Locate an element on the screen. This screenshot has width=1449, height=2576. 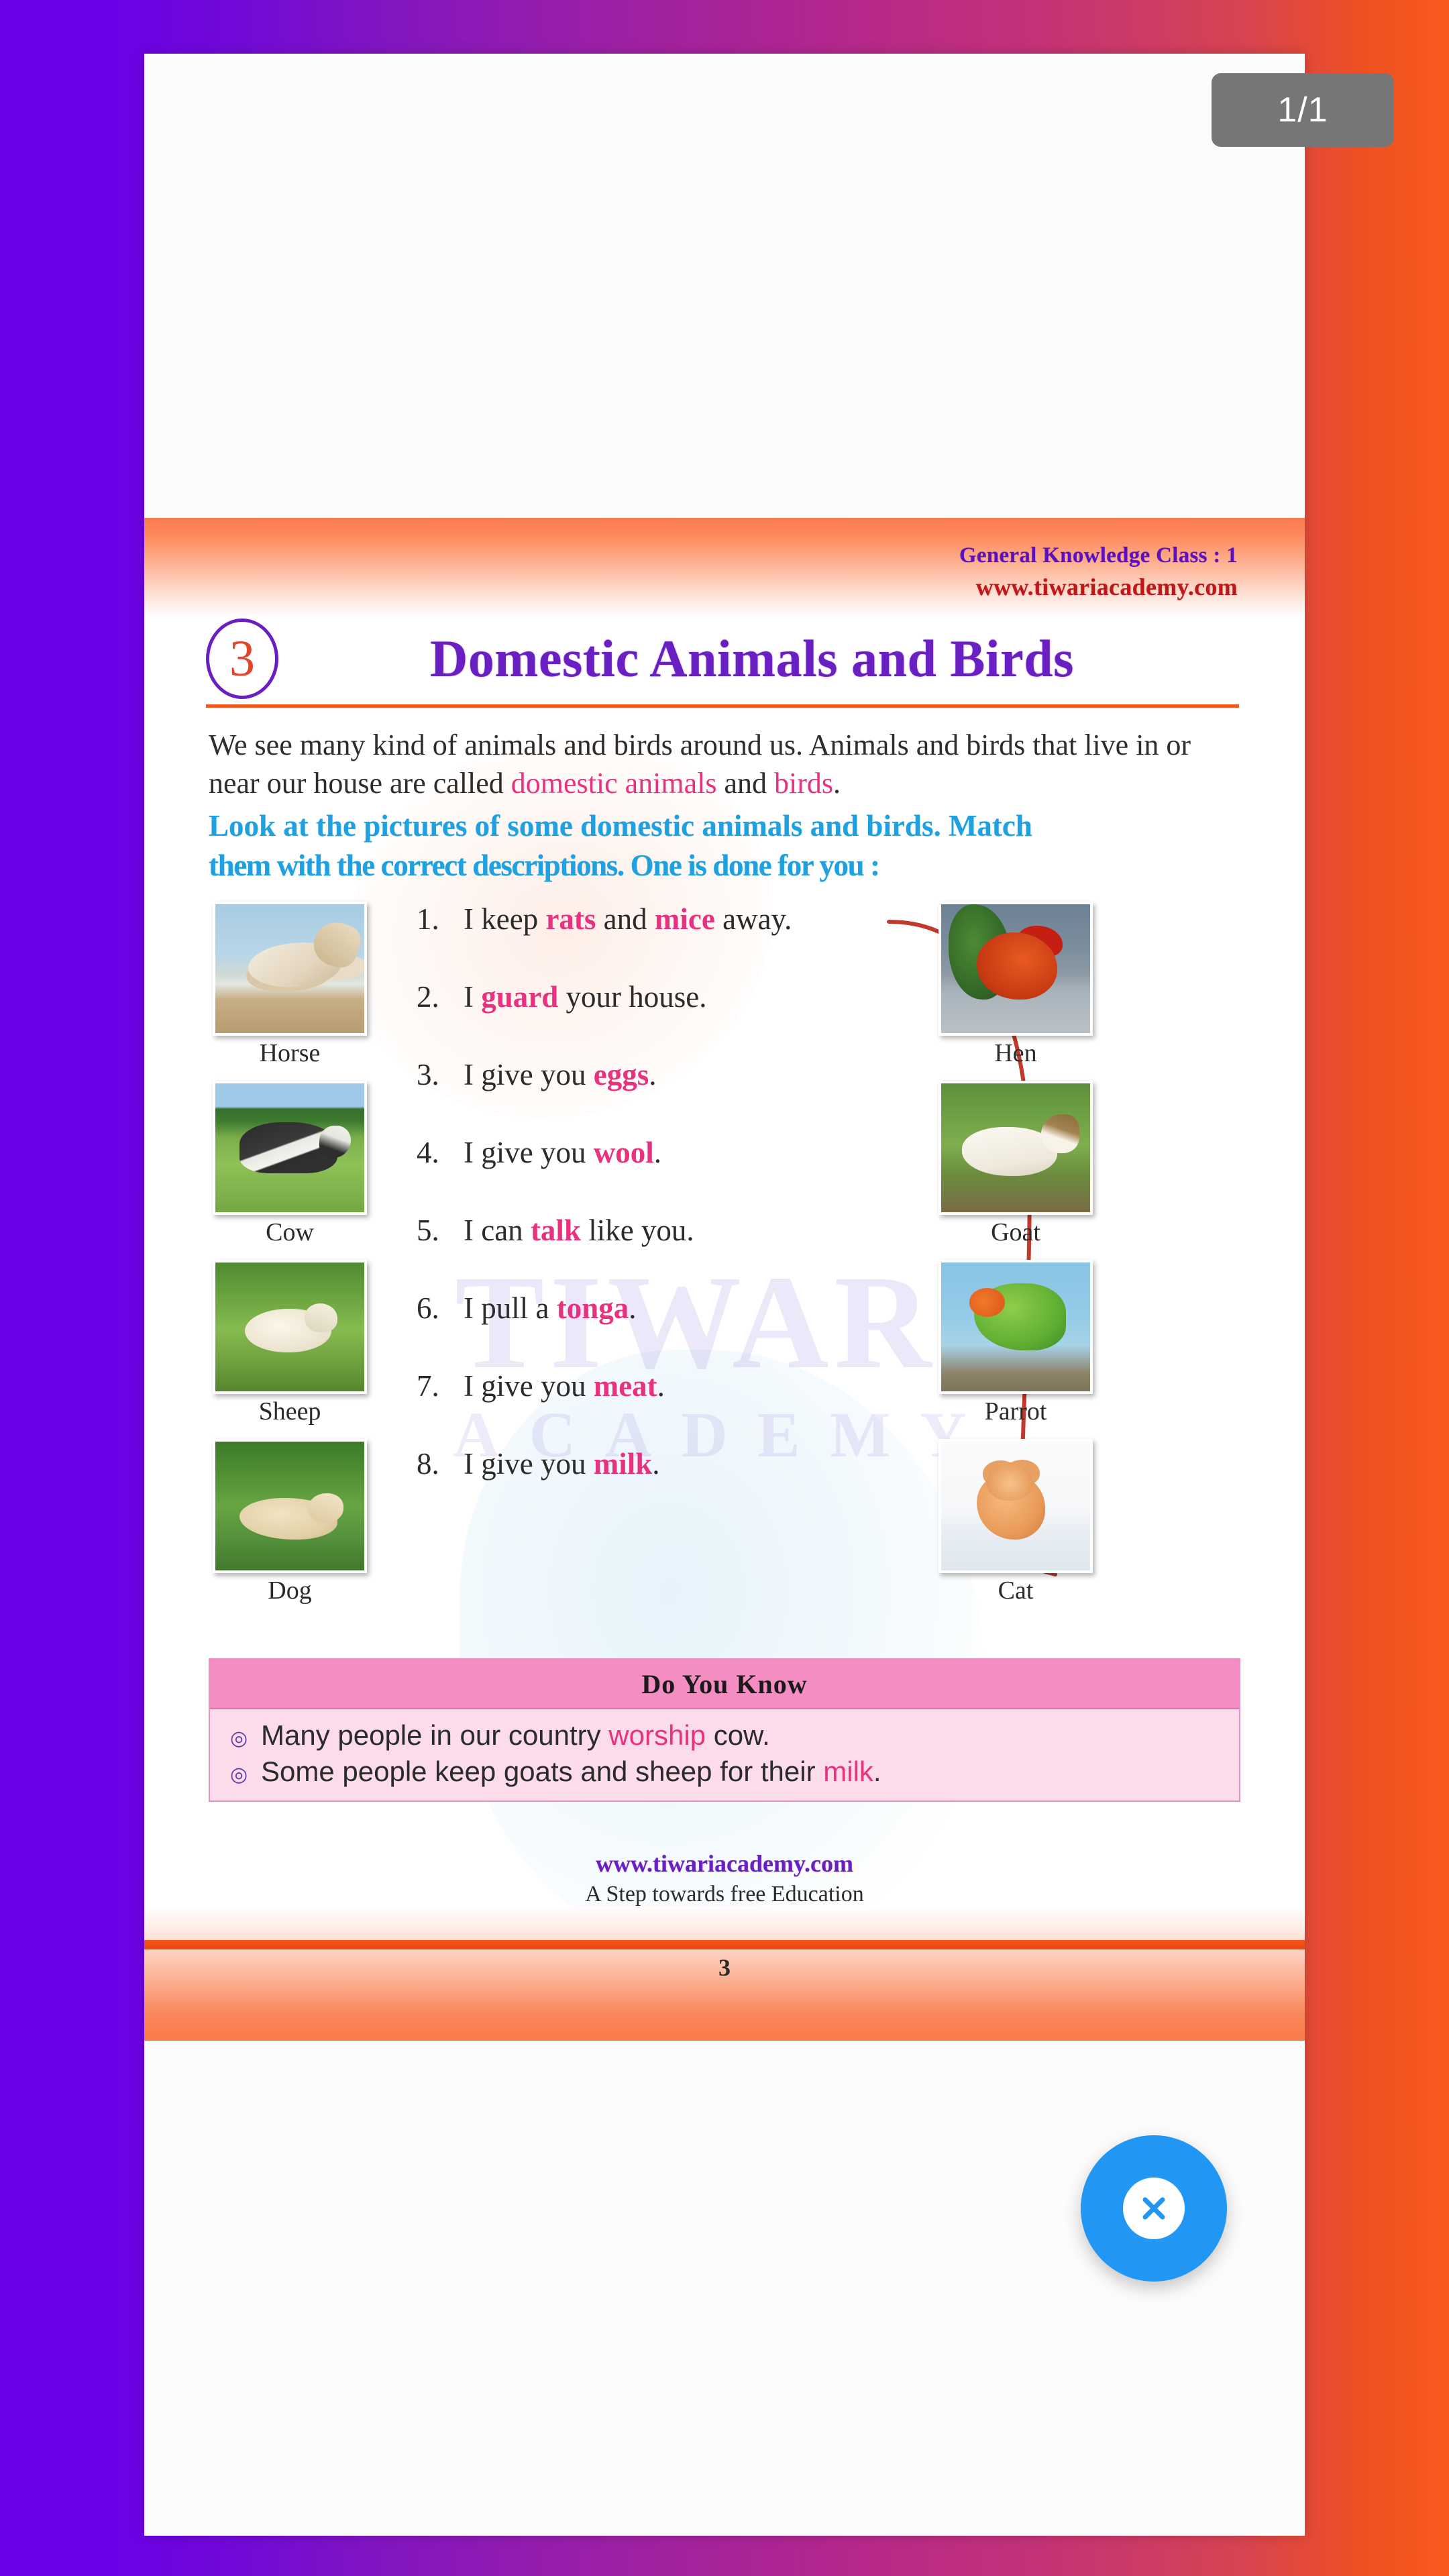
cow-photo-frame is located at coordinates (290, 1148).